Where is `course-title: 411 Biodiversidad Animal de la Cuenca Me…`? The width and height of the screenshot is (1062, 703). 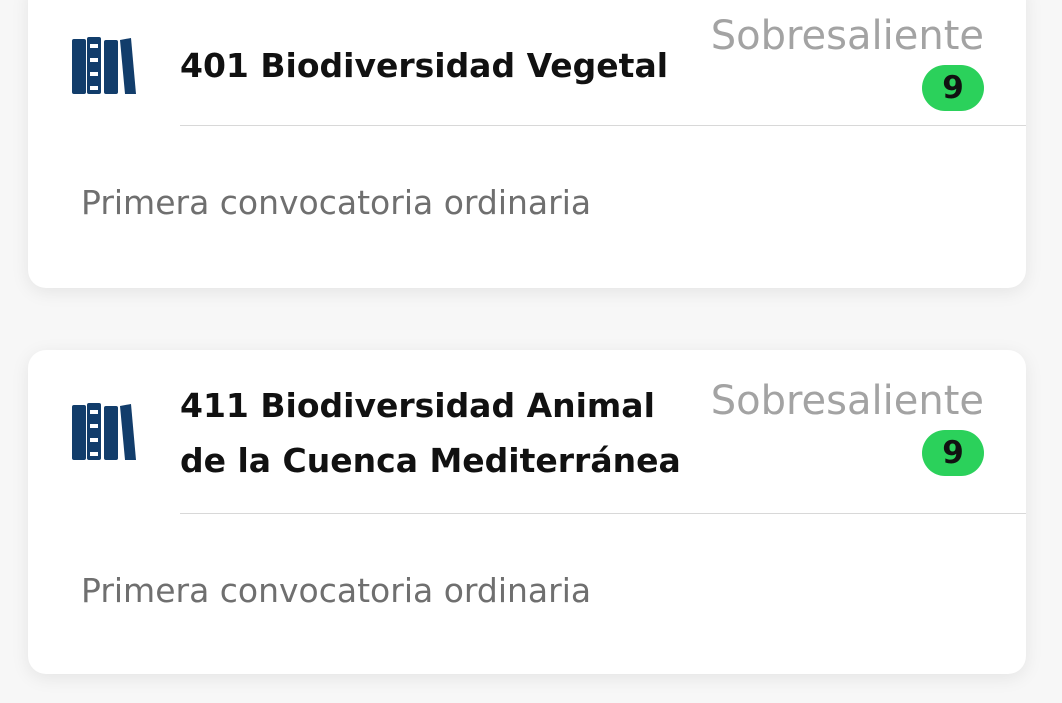 course-title: 411 Biodiversidad Animal de la Cuenca Me… is located at coordinates (430, 433).